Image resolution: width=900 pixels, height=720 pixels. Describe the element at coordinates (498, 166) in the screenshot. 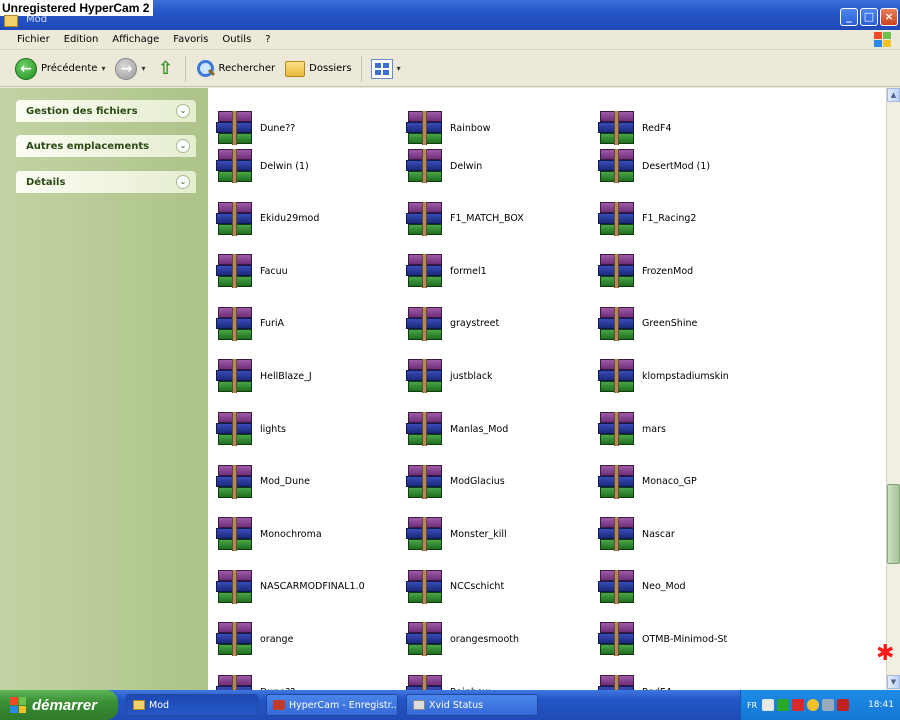

I see `file-item: Delwin` at that location.